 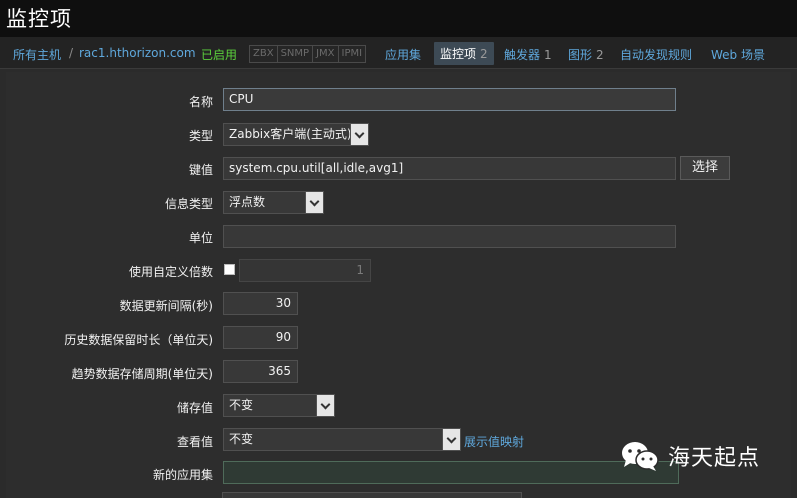 What do you see at coordinates (449, 99) in the screenshot?
I see `name-input: CPU` at bounding box center [449, 99].